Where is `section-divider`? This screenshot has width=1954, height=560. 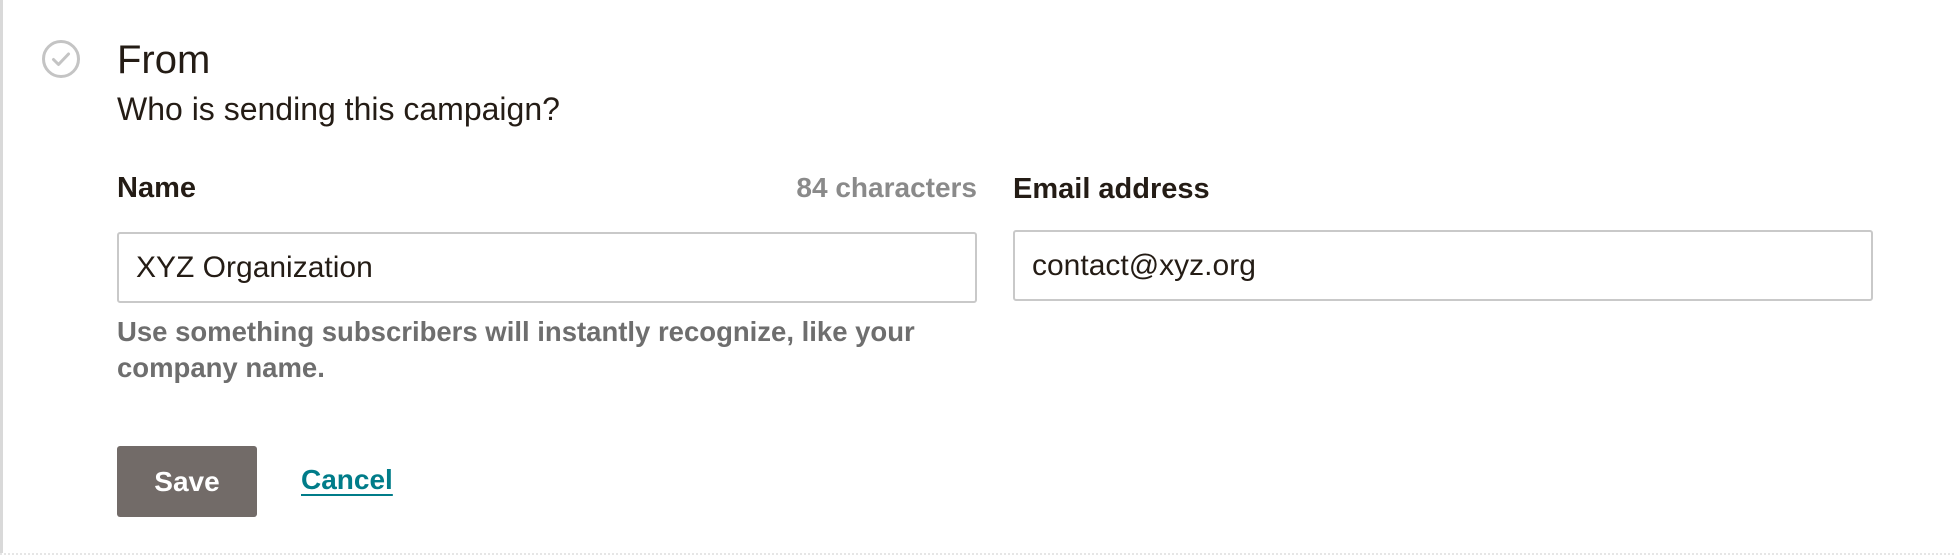
section-divider is located at coordinates (977, 554).